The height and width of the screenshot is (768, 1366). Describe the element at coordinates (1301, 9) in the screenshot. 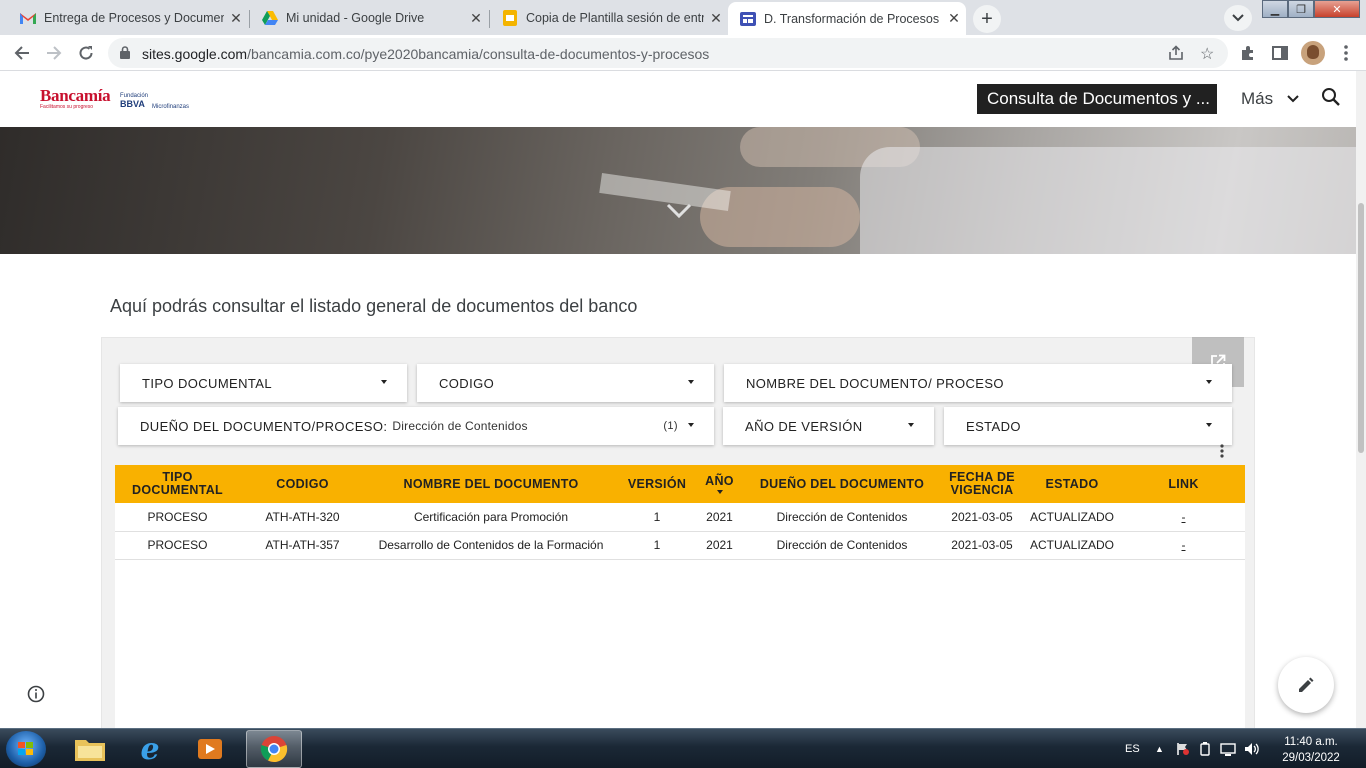

I see `maximize-button: ❐` at that location.